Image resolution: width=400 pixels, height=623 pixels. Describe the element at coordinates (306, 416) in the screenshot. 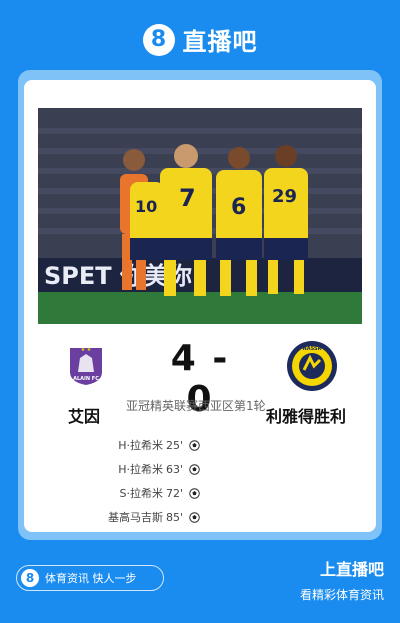

I see `away-team-name: 利雅得胜利` at that location.